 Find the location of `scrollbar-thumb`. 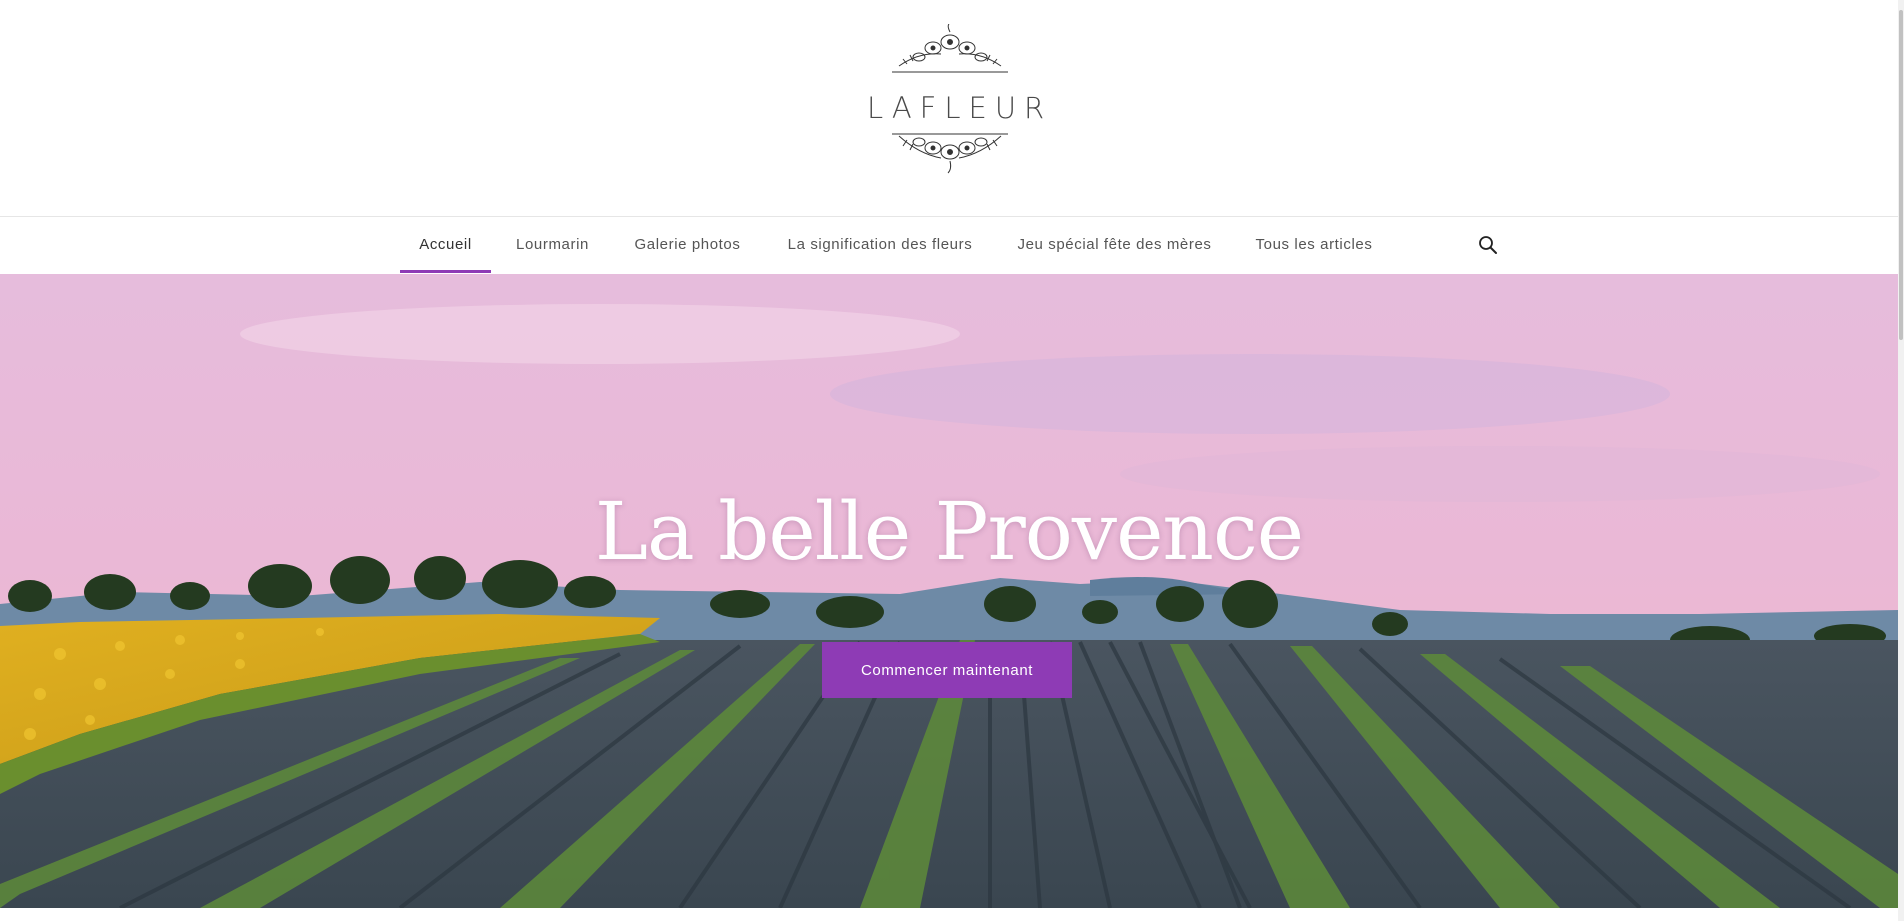

scrollbar-thumb is located at coordinates (1901, 175).